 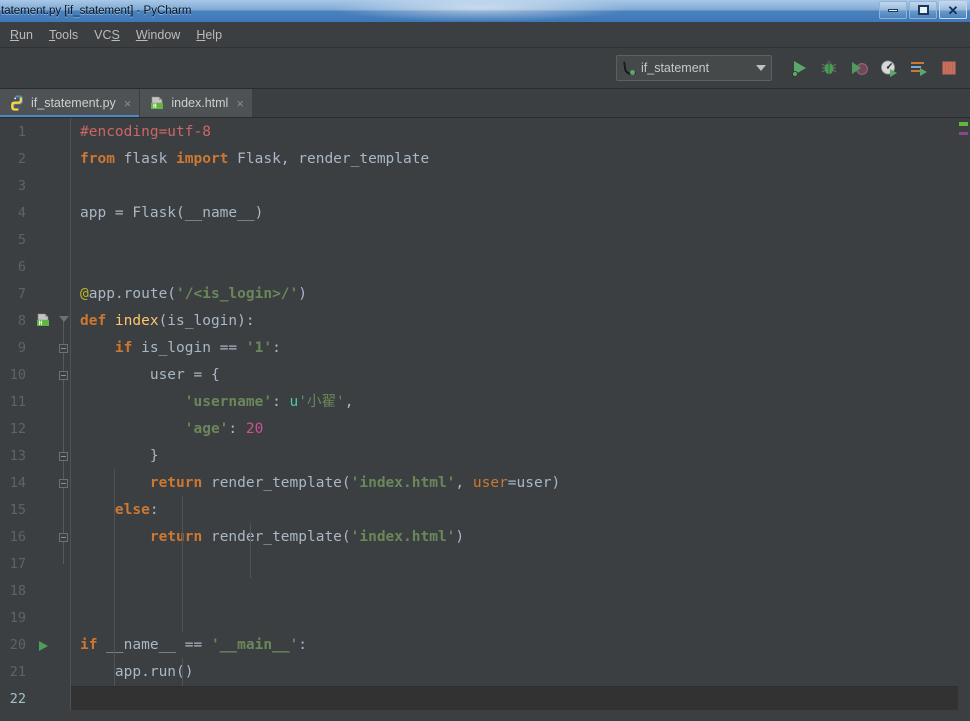 I want to click on code-line: app.run(), so click(x=520, y=672).